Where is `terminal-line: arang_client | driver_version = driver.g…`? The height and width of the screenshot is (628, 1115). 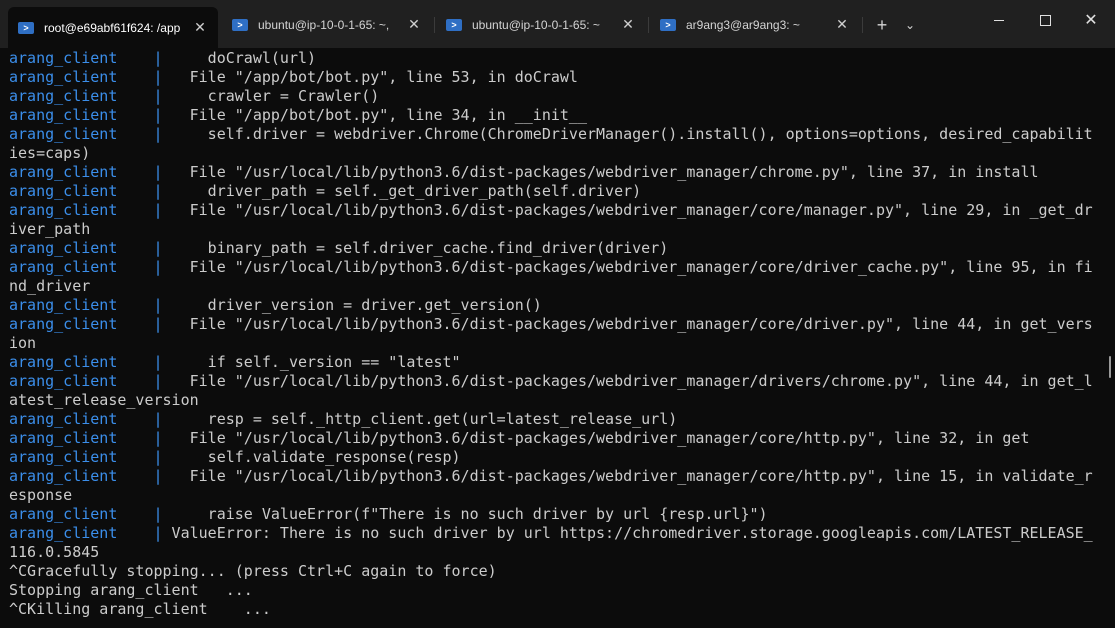
terminal-line: arang_client | driver_version = driver.g… is located at coordinates (556, 305).